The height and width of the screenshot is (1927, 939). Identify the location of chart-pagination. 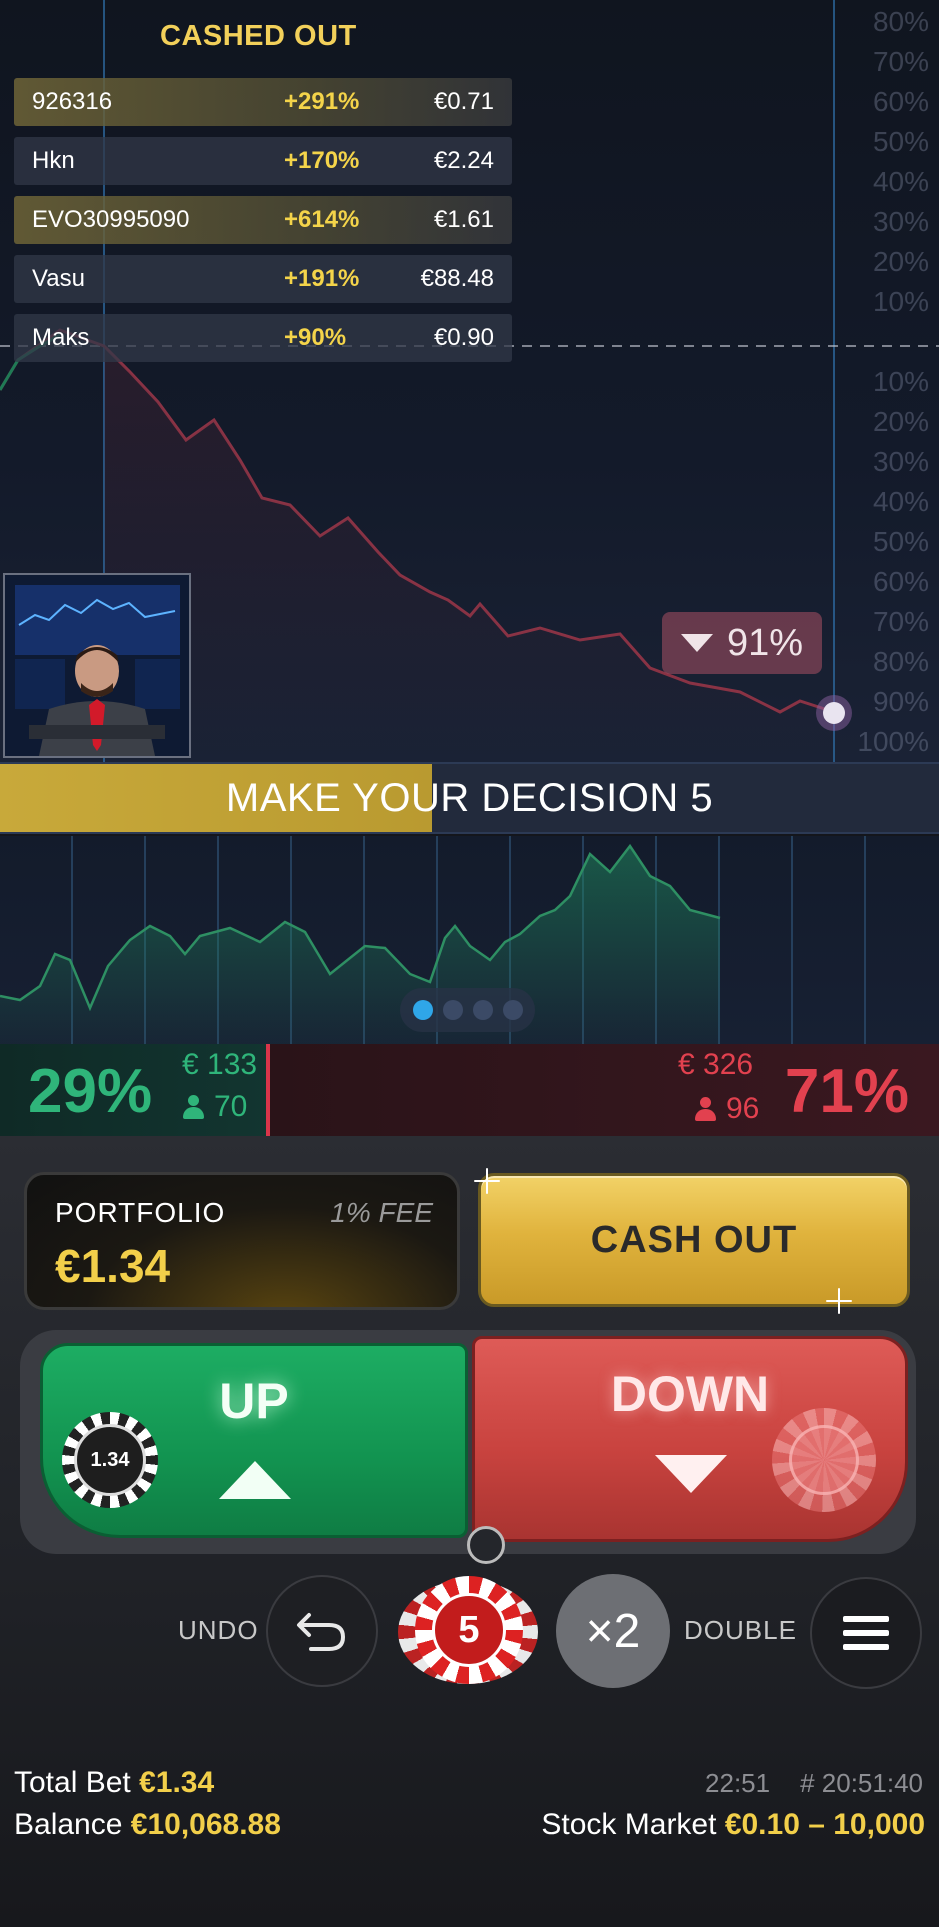
(467, 1010).